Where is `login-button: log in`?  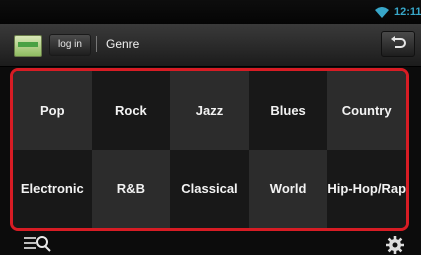 login-button: log in is located at coordinates (70, 45).